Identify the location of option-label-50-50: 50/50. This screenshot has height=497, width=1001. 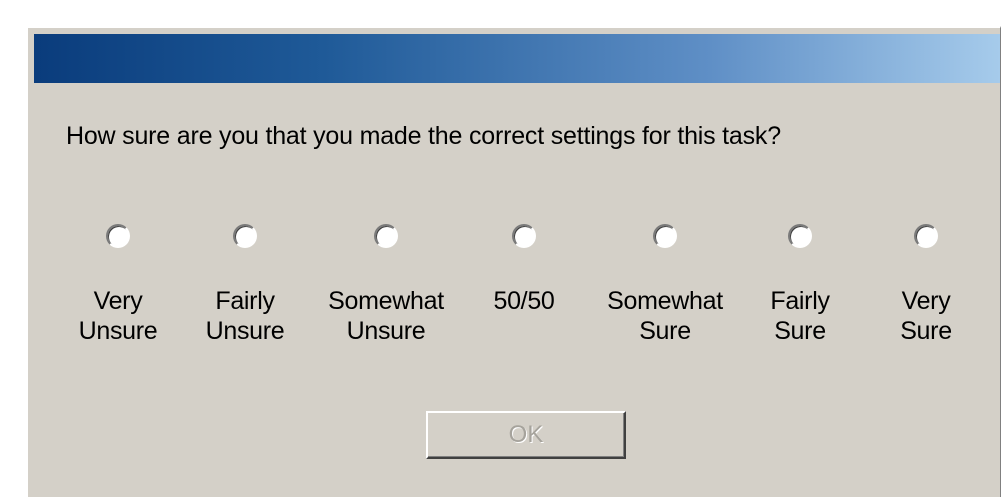
(524, 301).